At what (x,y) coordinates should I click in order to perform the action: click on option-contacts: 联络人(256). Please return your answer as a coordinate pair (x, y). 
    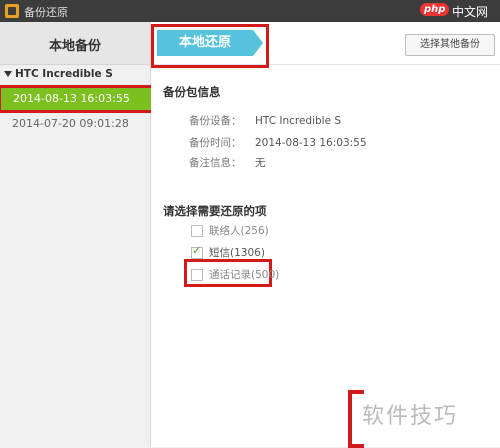
    Looking at the image, I should click on (230, 231).